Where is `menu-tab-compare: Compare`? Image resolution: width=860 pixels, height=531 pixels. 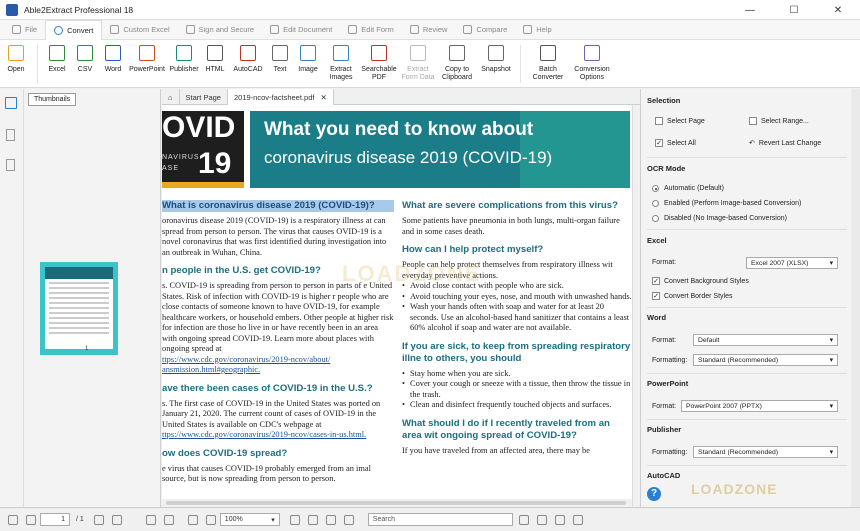 menu-tab-compare: Compare is located at coordinates (485, 30).